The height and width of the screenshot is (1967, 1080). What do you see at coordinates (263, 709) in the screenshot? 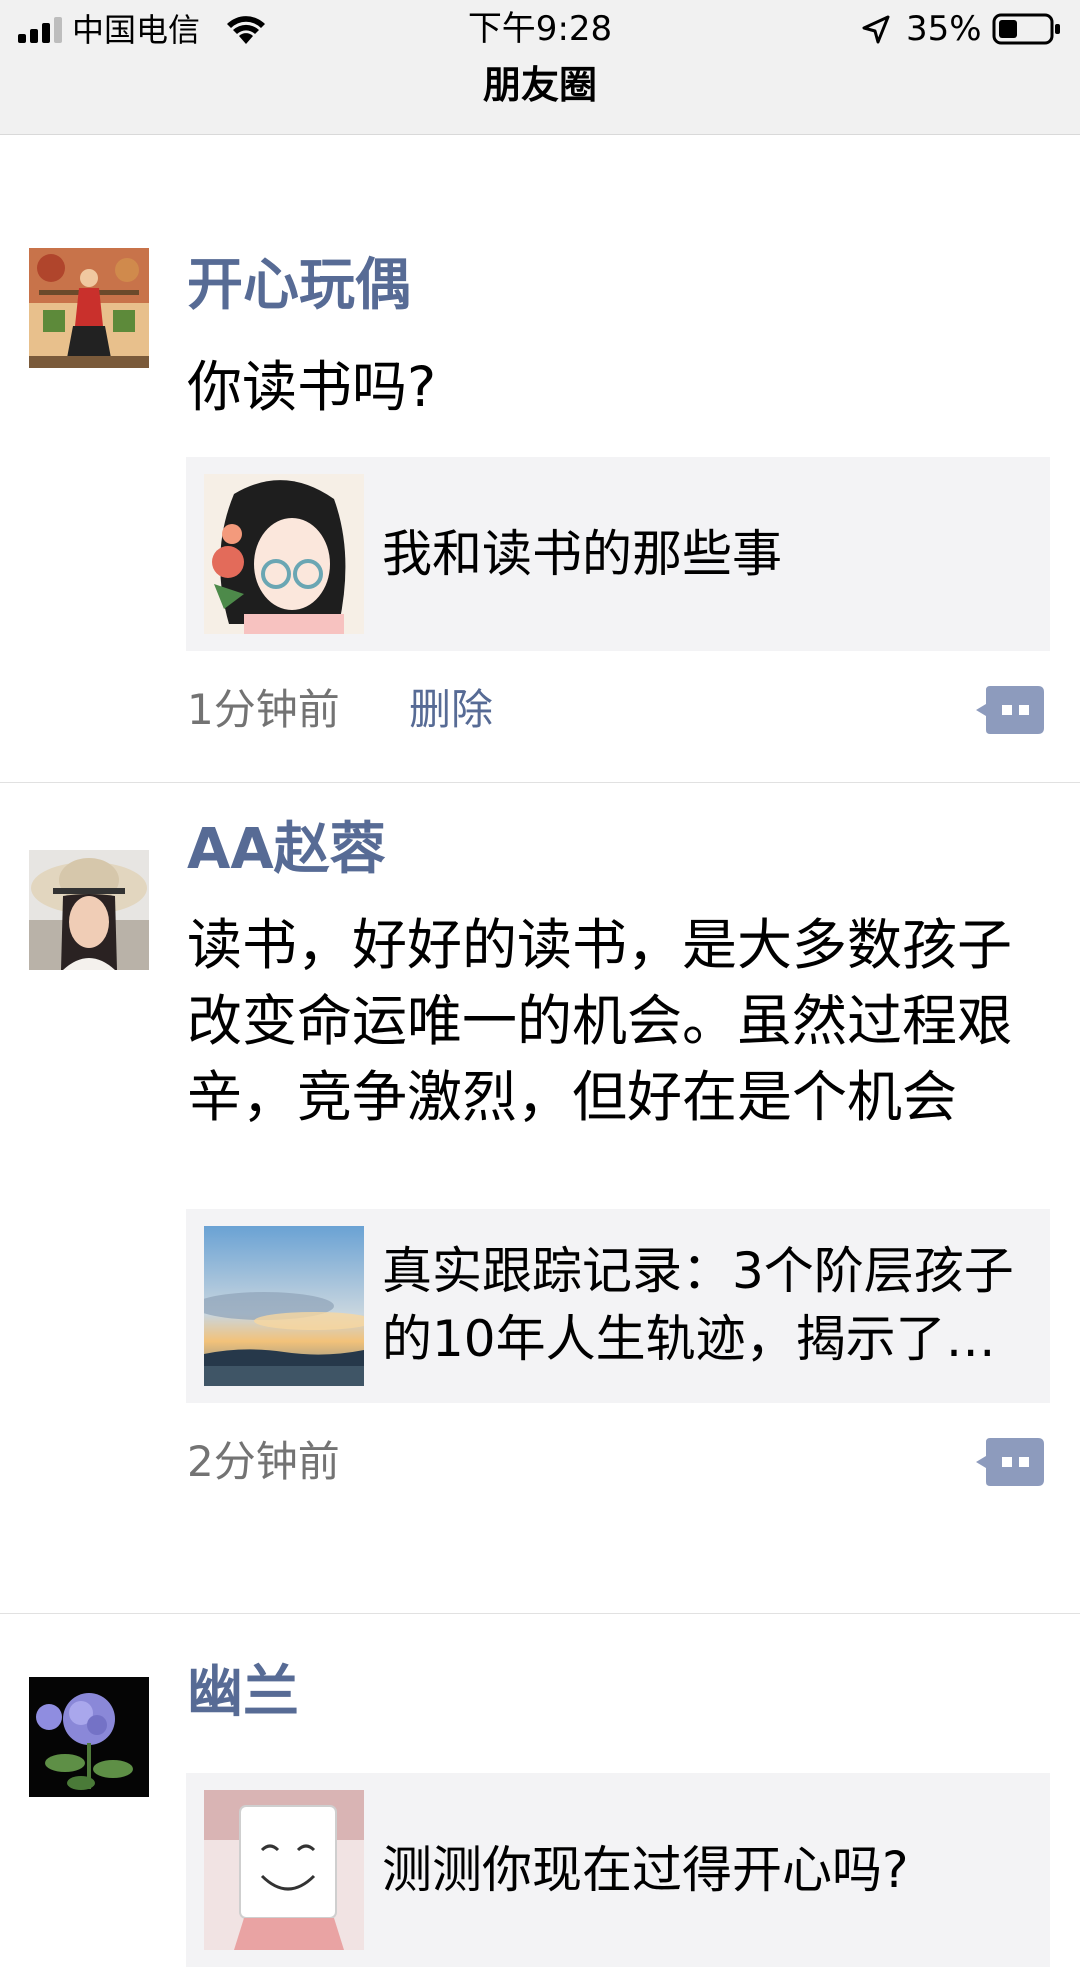
I see `post-time: 1分钟前` at bounding box center [263, 709].